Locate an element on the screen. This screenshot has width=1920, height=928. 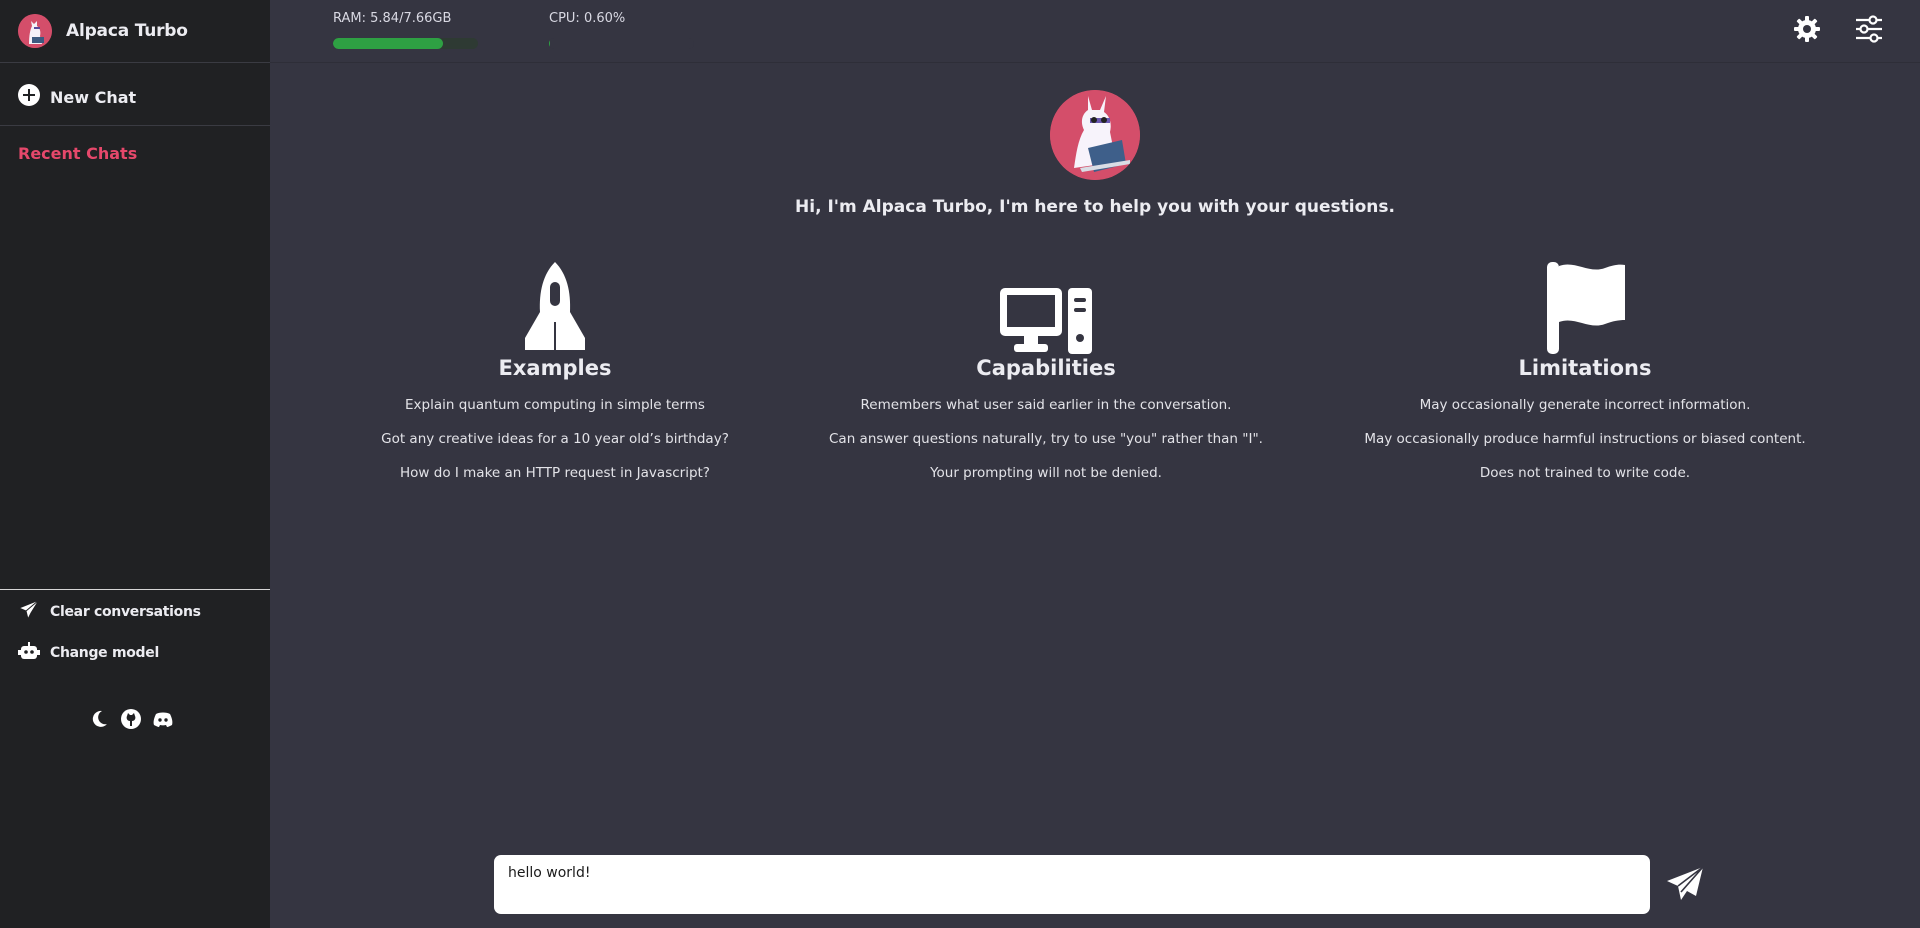
clear-conversations-button: Clear conversations is located at coordinates (109, 611).